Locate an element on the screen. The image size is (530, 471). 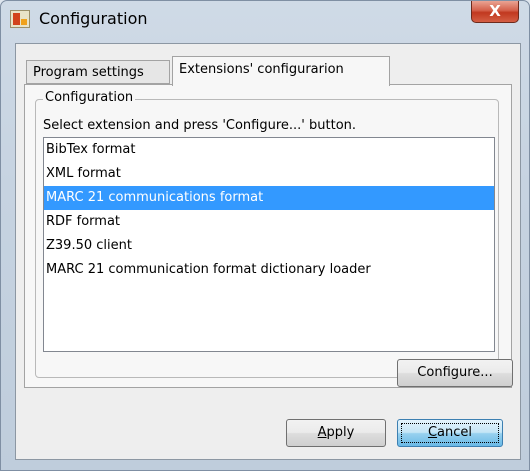
apply-mnemonic: A is located at coordinates (322, 432).